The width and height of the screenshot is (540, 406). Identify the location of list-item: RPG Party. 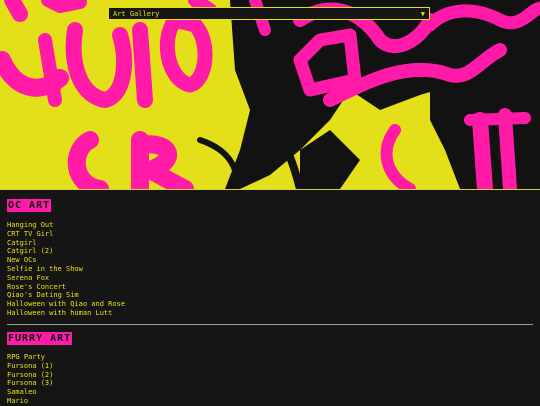
(30, 357).